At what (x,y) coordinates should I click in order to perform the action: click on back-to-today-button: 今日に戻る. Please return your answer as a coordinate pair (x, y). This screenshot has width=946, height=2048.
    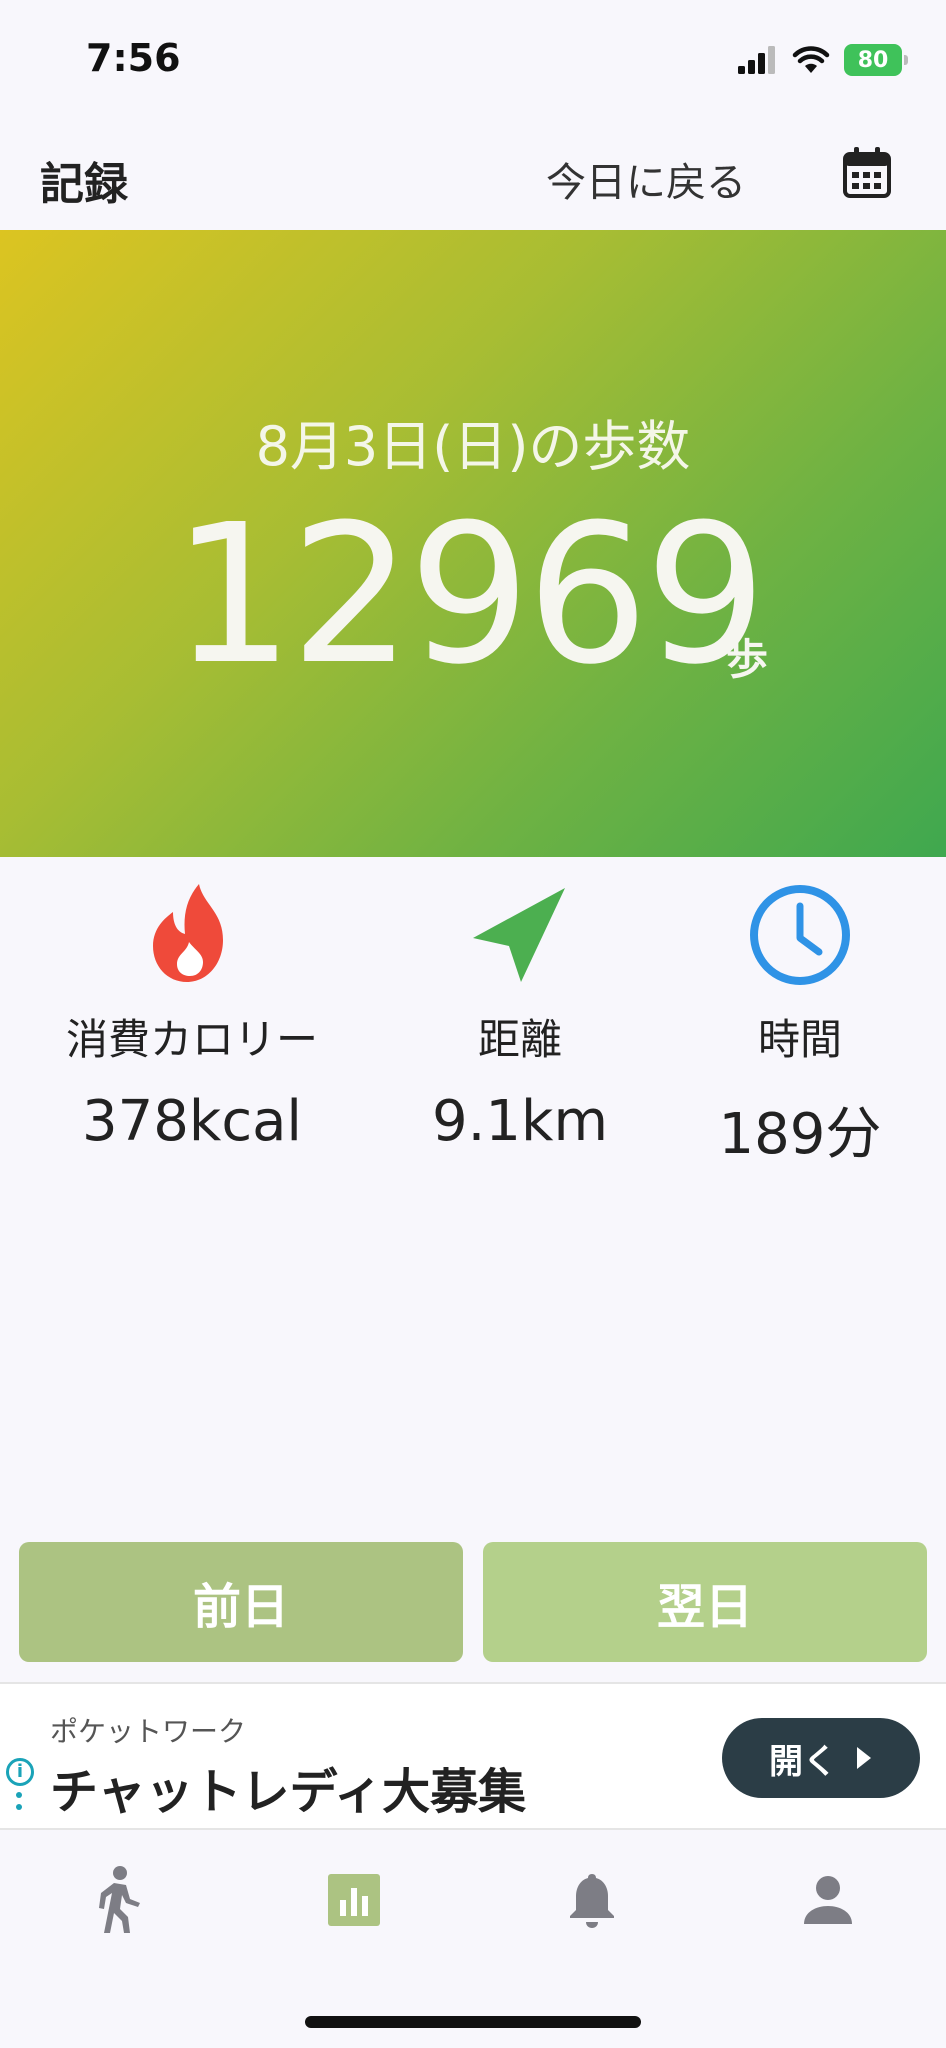
    Looking at the image, I should click on (646, 179).